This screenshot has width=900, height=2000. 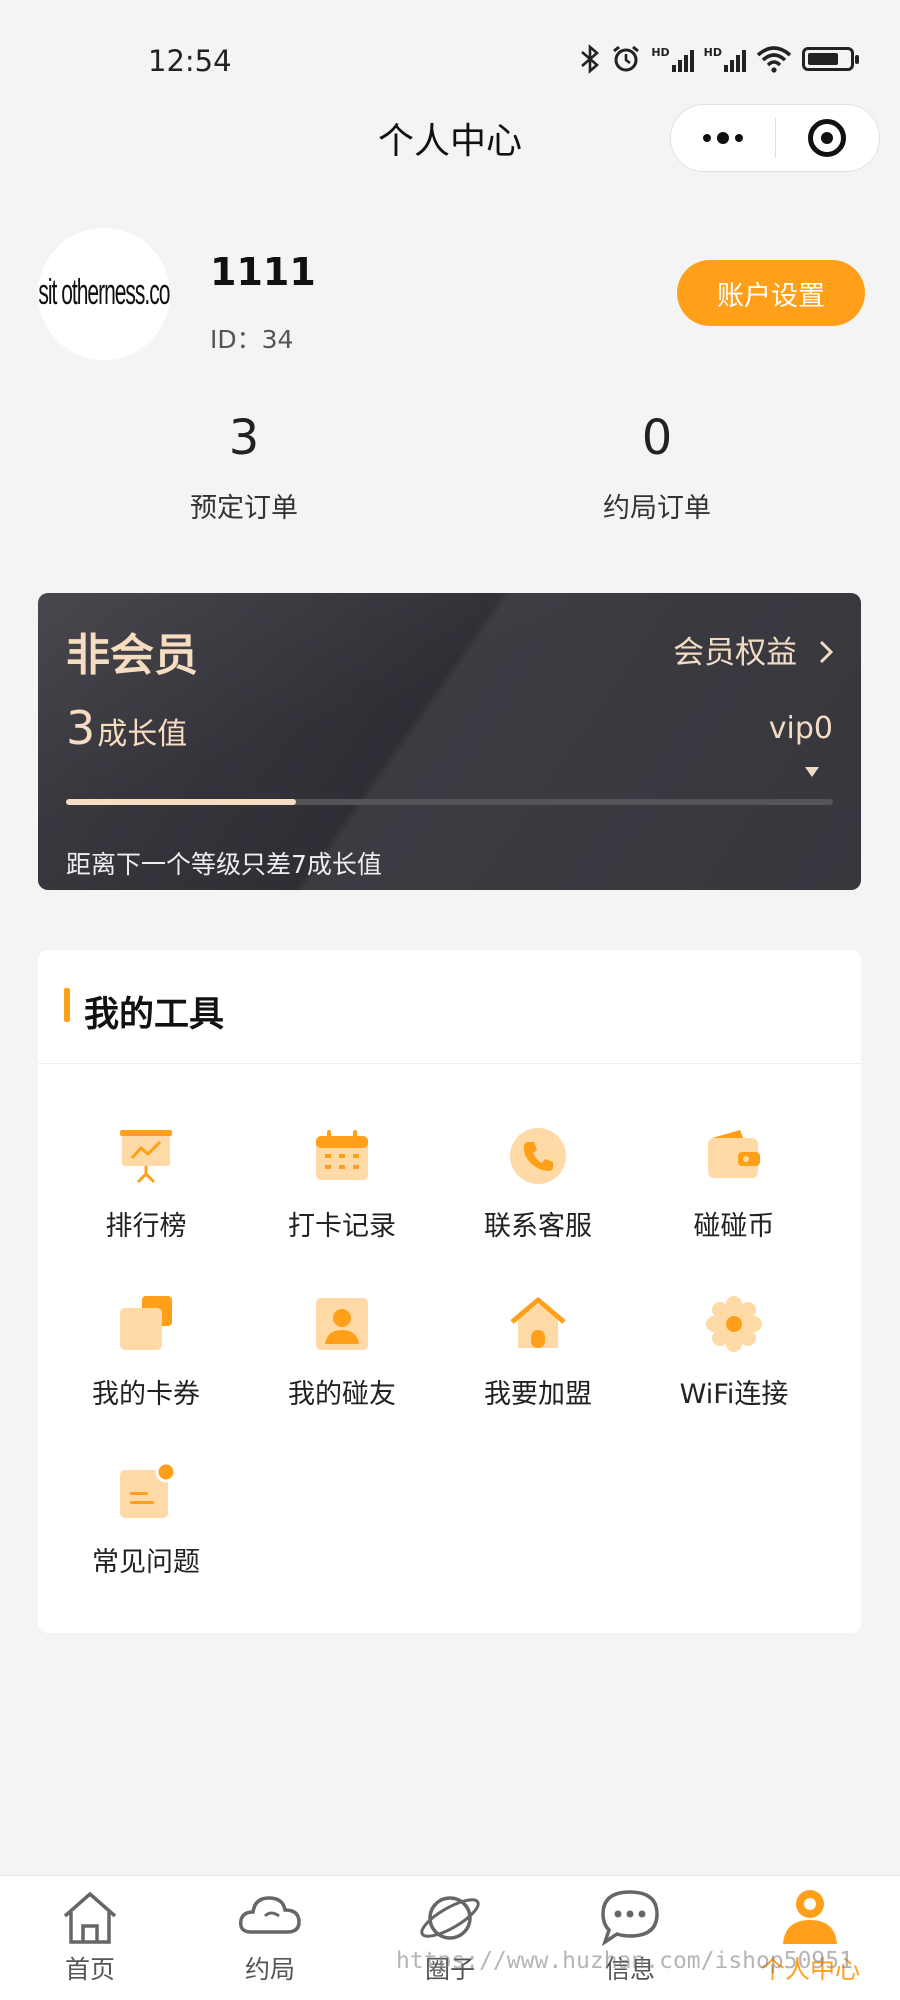 What do you see at coordinates (672, 59) in the screenshot?
I see `cell-signal-1-icon: HD` at bounding box center [672, 59].